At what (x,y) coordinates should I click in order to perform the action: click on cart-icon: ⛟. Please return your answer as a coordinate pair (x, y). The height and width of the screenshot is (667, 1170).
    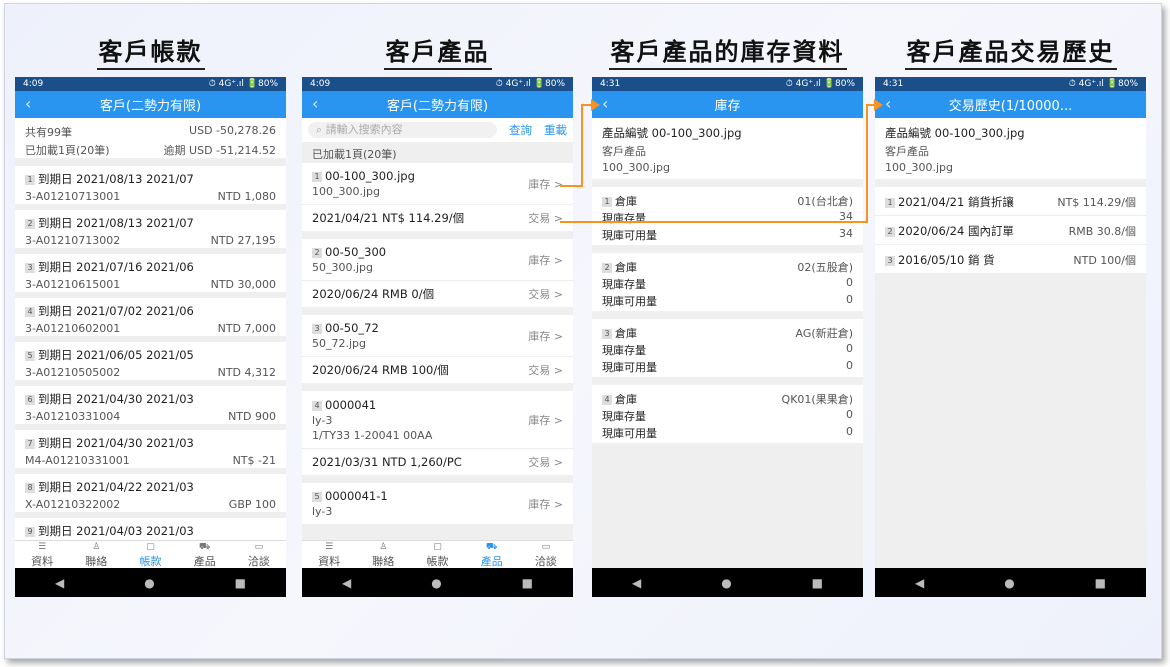
    Looking at the image, I should click on (205, 547).